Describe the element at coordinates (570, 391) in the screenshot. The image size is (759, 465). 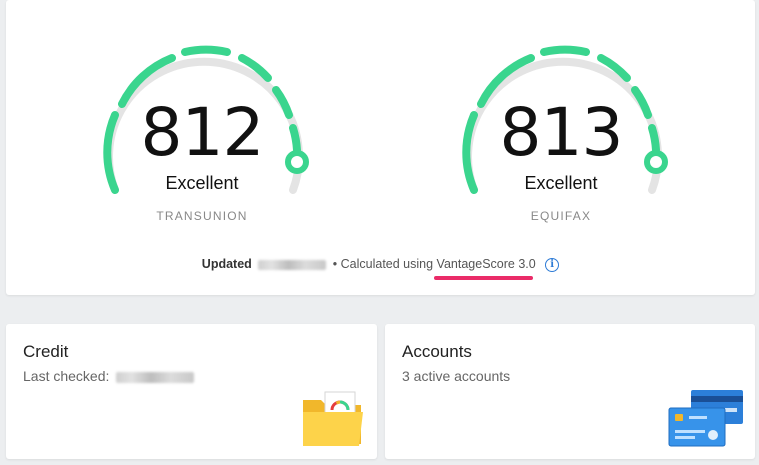
I see `accounts-tile: Accounts 3 active accounts` at that location.